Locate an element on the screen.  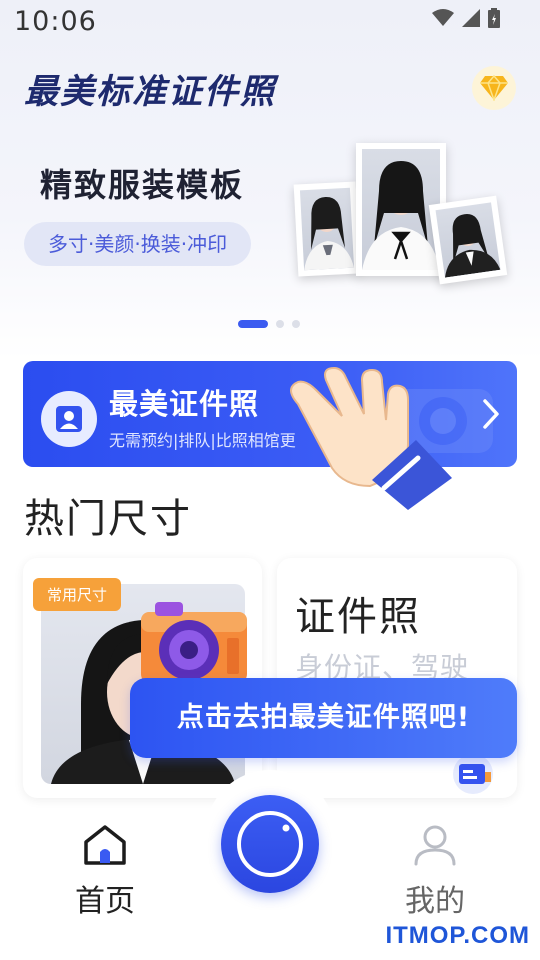
section-title-hot-sizes: 热门尺寸 is located at coordinates (108, 519).